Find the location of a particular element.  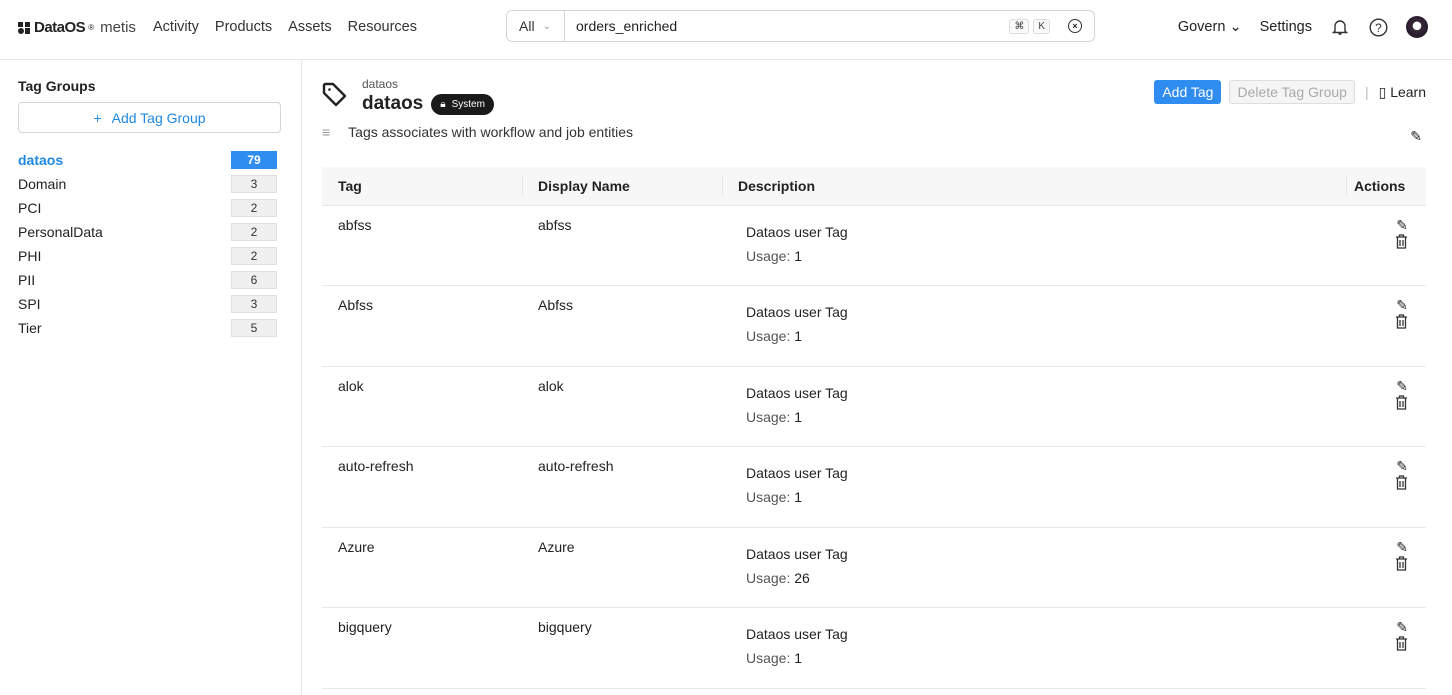

table-row: bigquery bigquery Dataos user Tag Usage: 1 ✎ is located at coordinates (874, 648).